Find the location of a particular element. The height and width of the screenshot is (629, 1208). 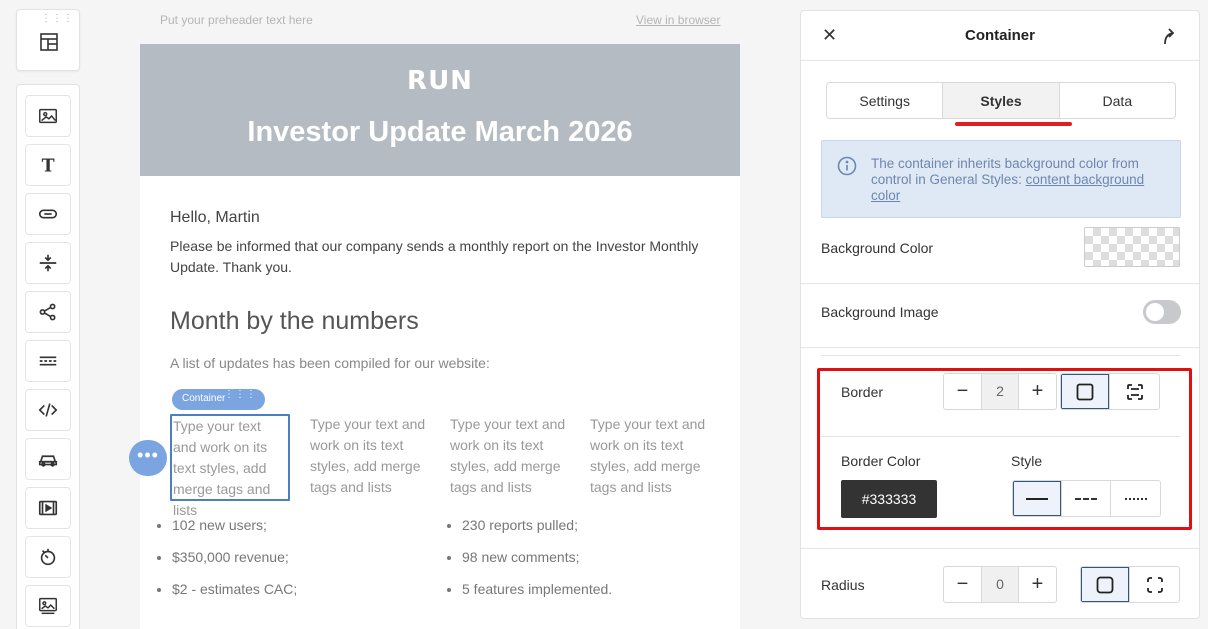

text-icon: T is located at coordinates (48, 166).